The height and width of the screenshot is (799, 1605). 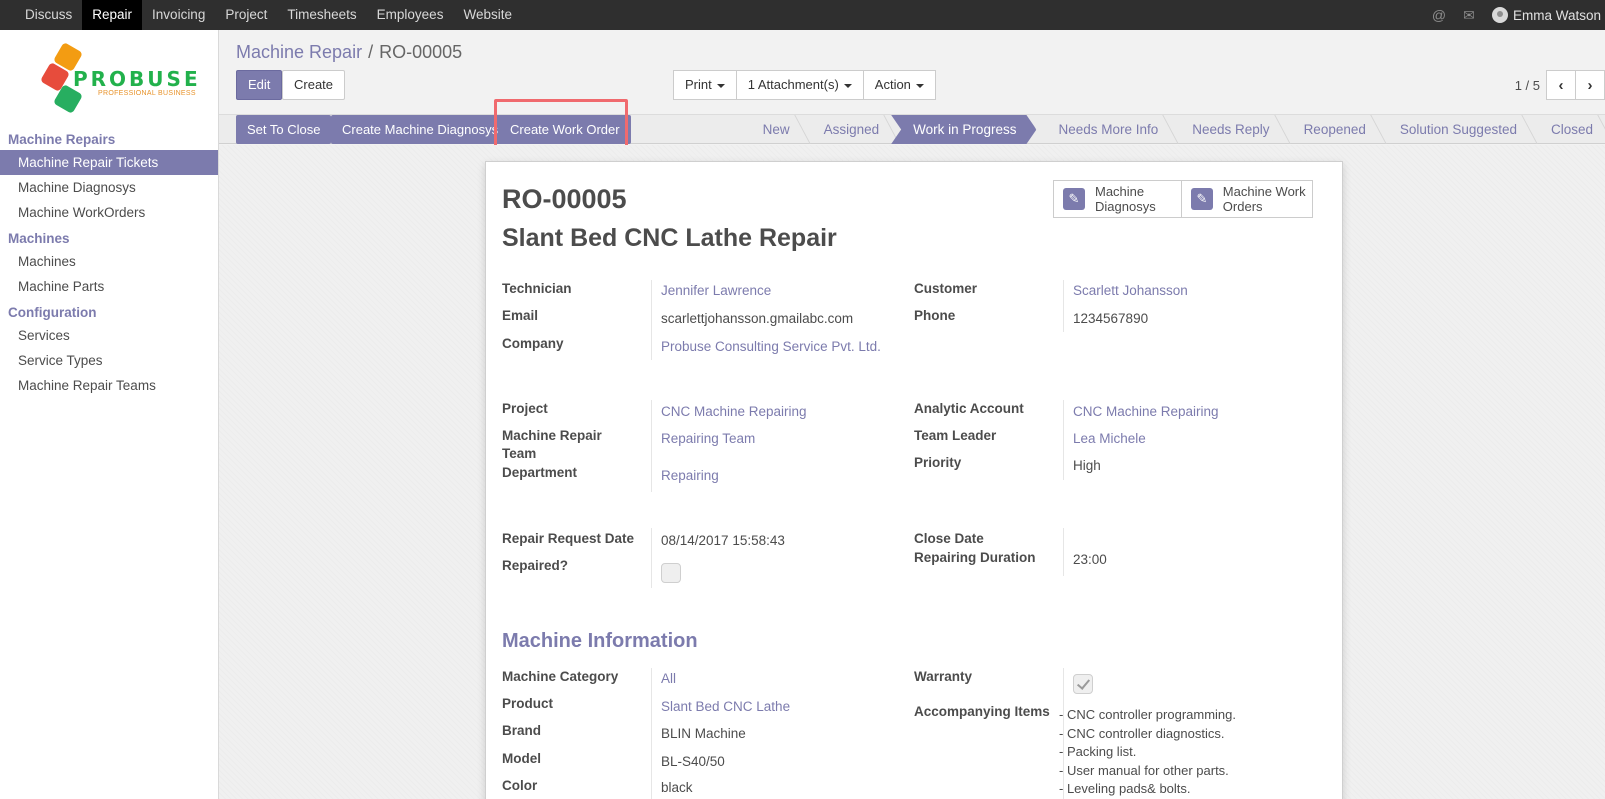 I want to click on pager-value: 1 / 5, so click(x=1527, y=85).